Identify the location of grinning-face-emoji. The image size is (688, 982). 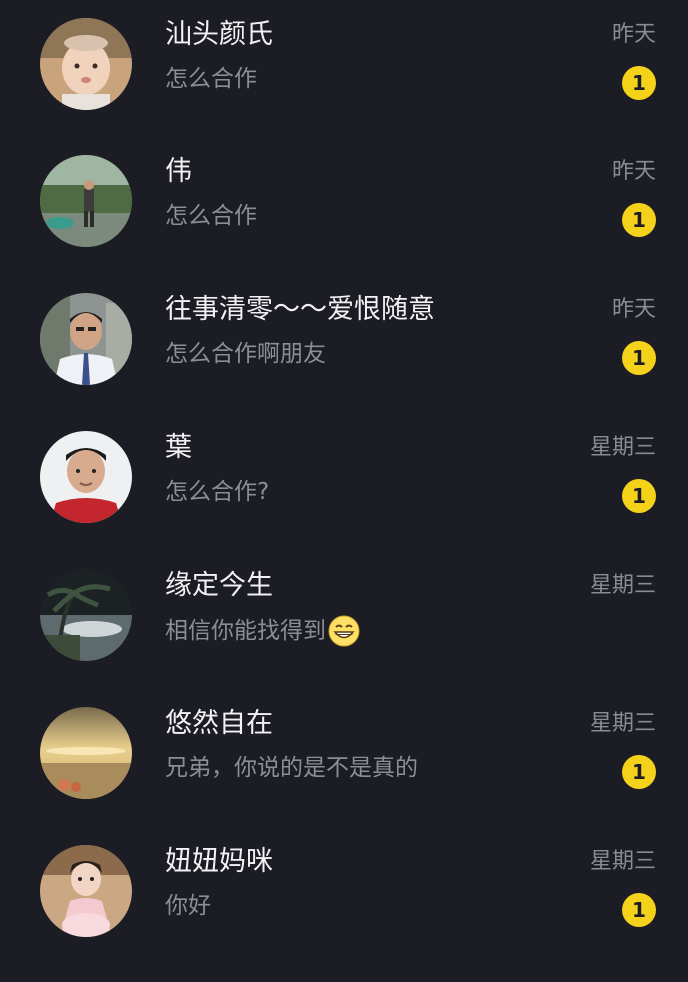
(344, 631).